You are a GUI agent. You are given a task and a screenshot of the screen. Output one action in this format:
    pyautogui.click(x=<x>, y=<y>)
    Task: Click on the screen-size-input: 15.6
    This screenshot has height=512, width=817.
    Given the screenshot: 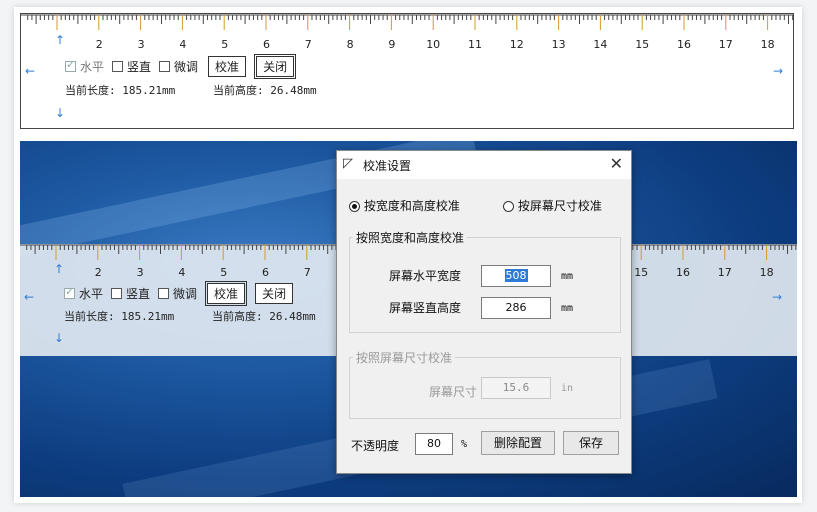 What is the action you would take?
    pyautogui.click(x=516, y=388)
    